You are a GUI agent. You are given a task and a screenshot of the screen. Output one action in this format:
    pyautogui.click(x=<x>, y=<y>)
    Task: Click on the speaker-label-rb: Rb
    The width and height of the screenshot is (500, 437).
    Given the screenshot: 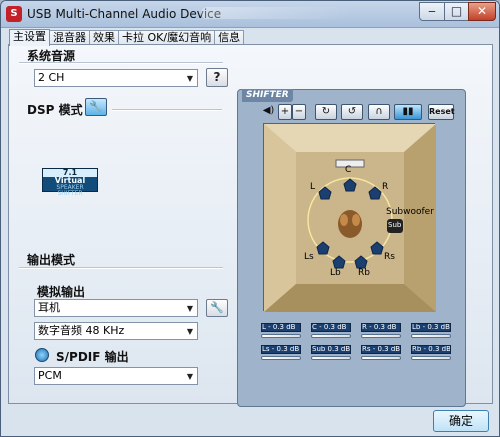 What is the action you would take?
    pyautogui.click(x=364, y=273)
    